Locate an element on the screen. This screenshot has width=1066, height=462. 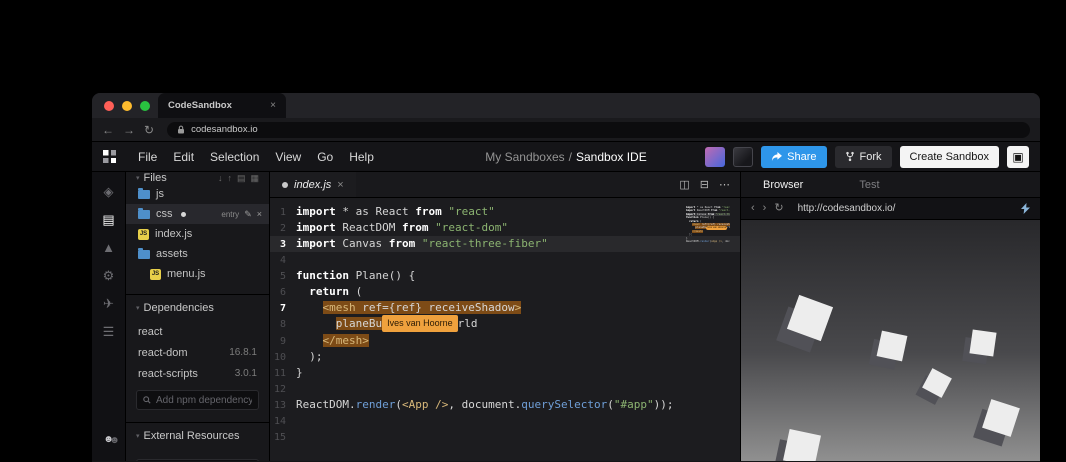
preview-url: http://codesandbox.io/ is located at coordinates (905, 208).